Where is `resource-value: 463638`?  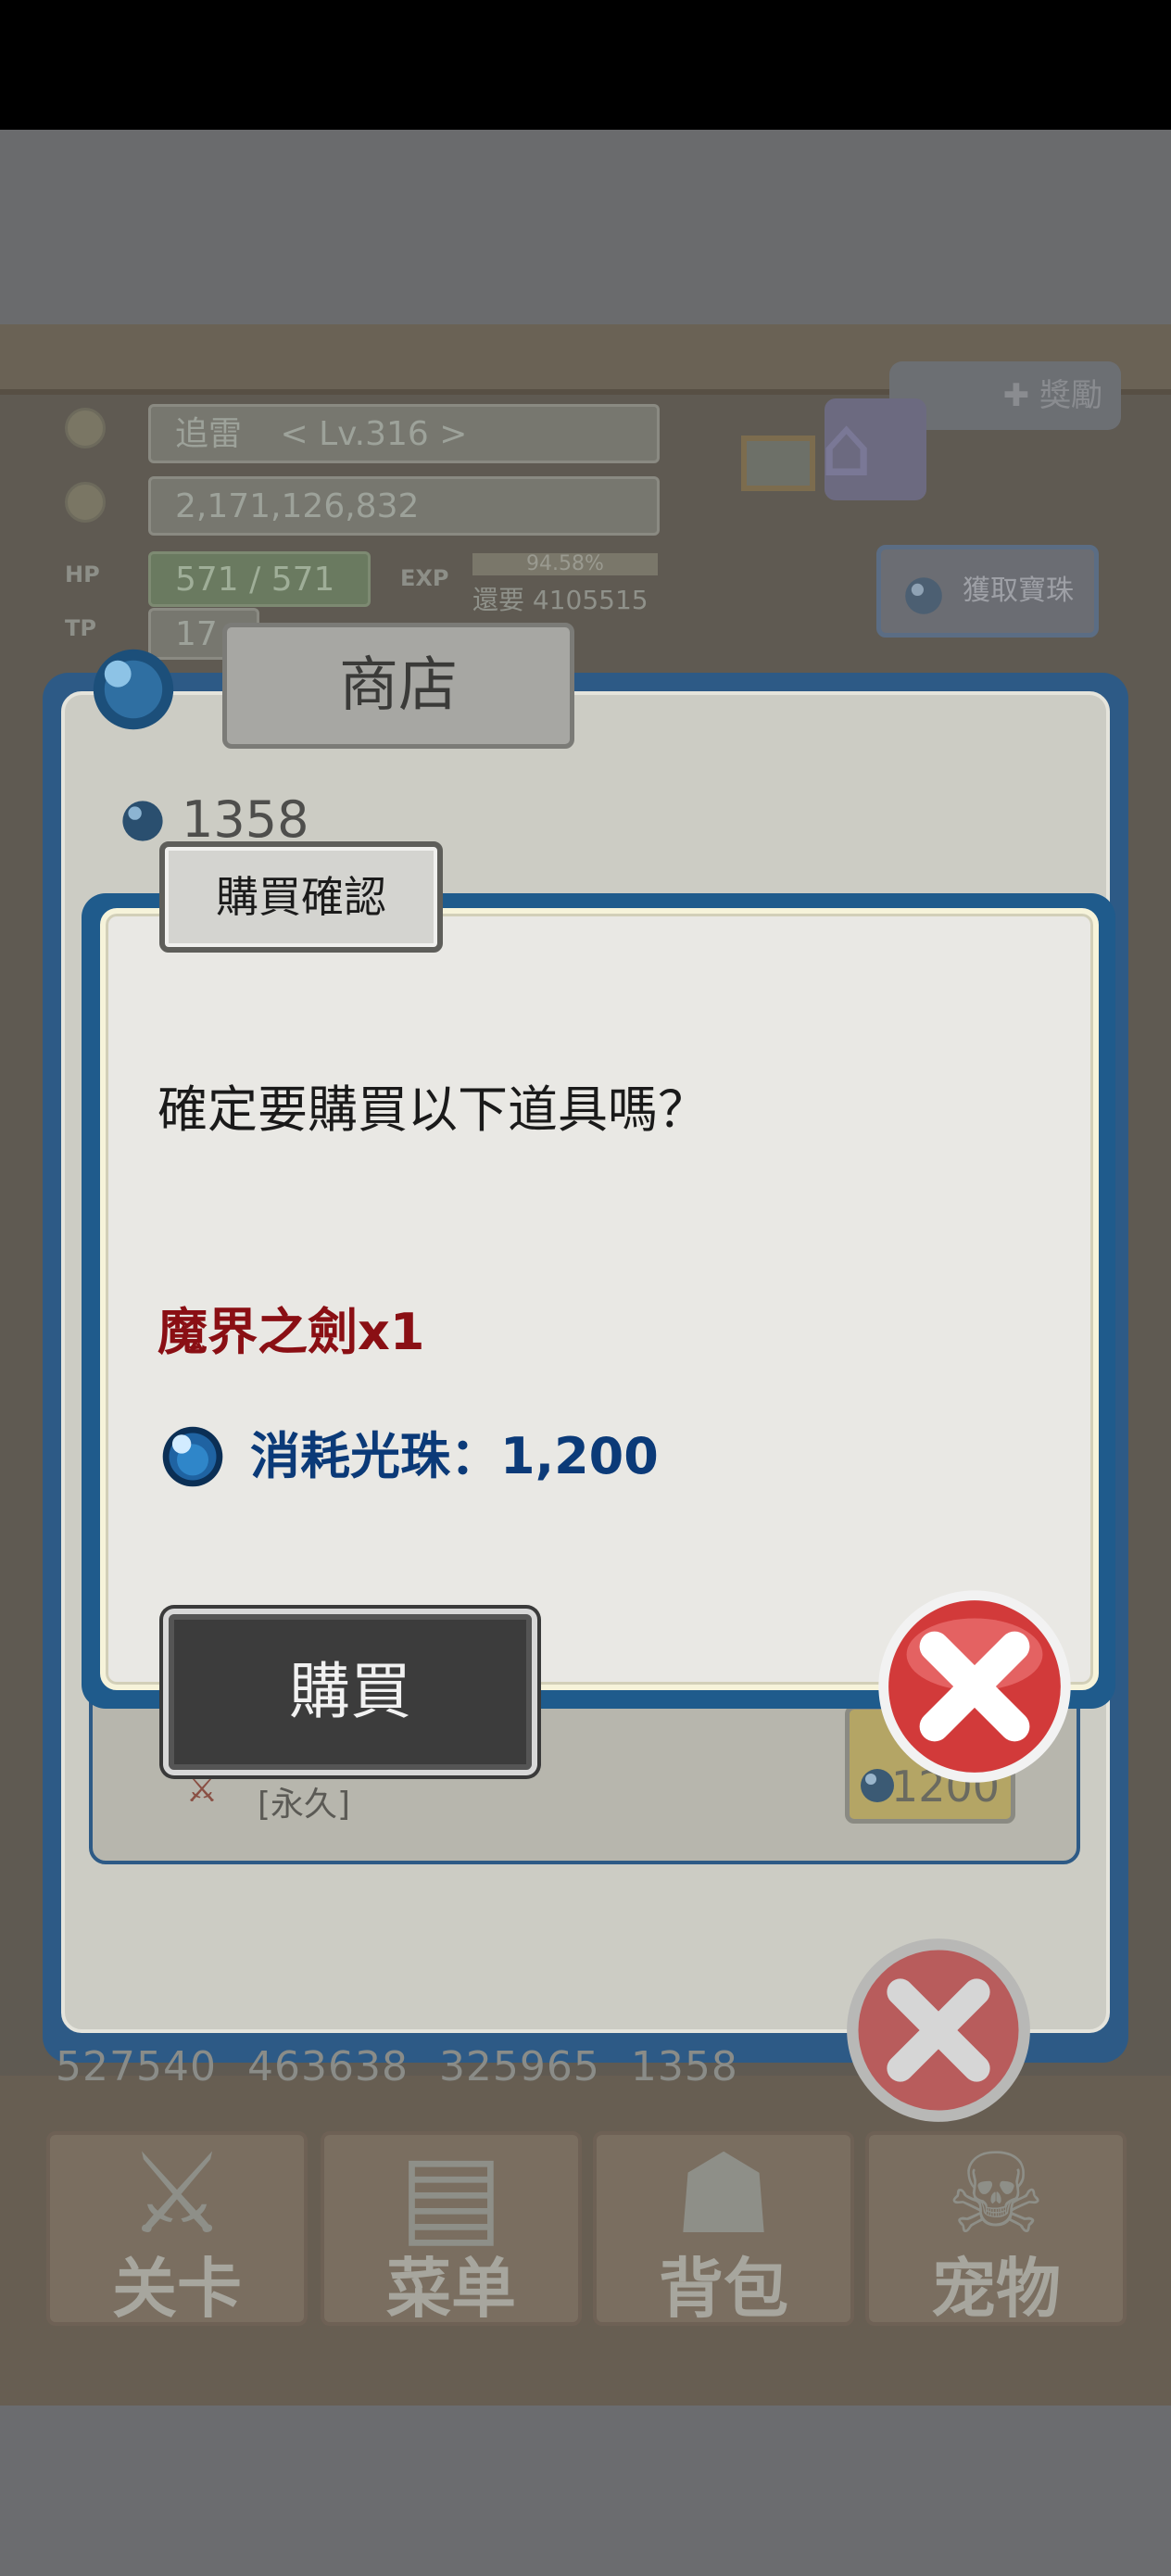 resource-value: 463638 is located at coordinates (328, 2066).